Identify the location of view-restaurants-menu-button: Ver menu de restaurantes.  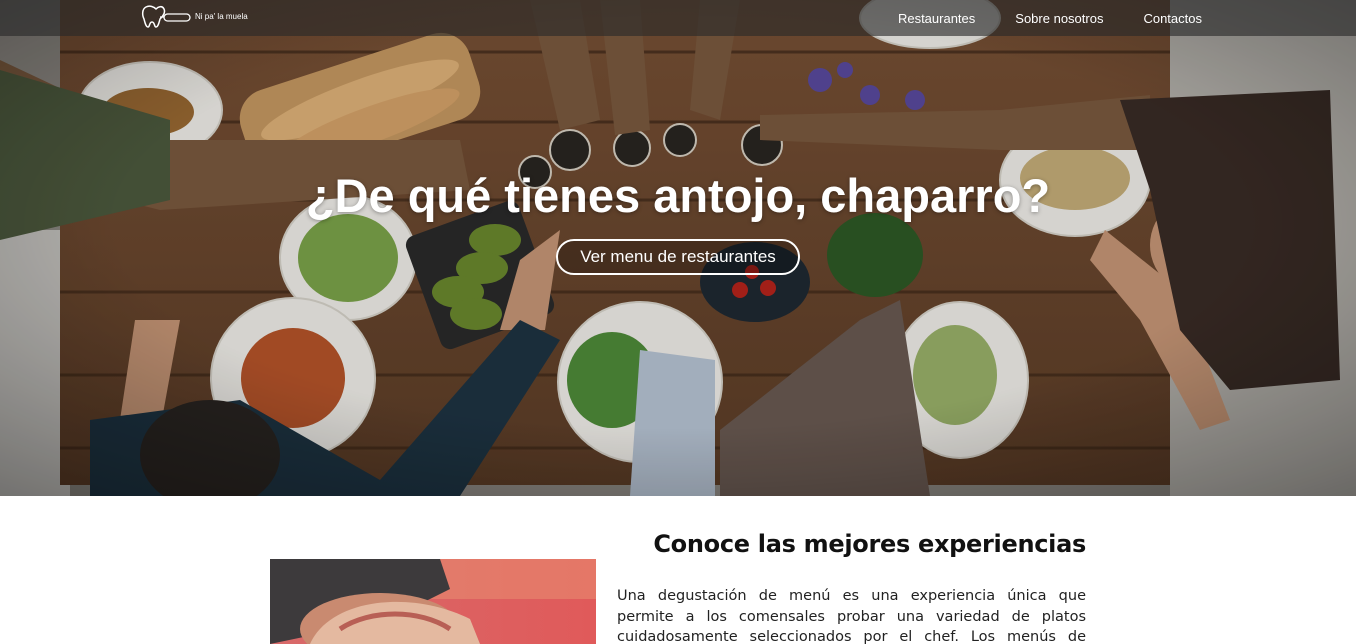
(678, 257).